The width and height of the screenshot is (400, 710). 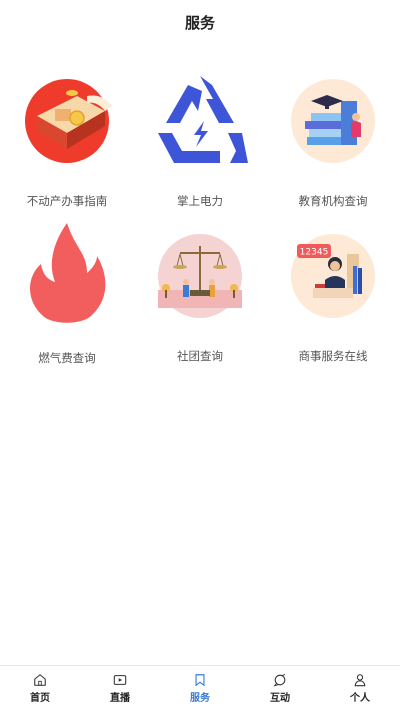 I want to click on service-tile-education: 教育机构查询, so click(x=333, y=138).